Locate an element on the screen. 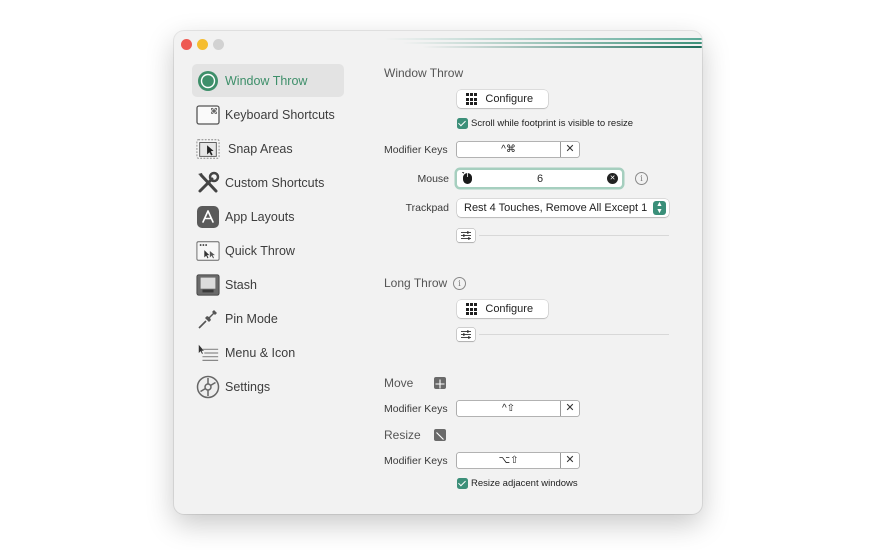 This screenshot has width=880, height=550. keyboard-shortcuts-icon: ⌘ is located at coordinates (208, 115).